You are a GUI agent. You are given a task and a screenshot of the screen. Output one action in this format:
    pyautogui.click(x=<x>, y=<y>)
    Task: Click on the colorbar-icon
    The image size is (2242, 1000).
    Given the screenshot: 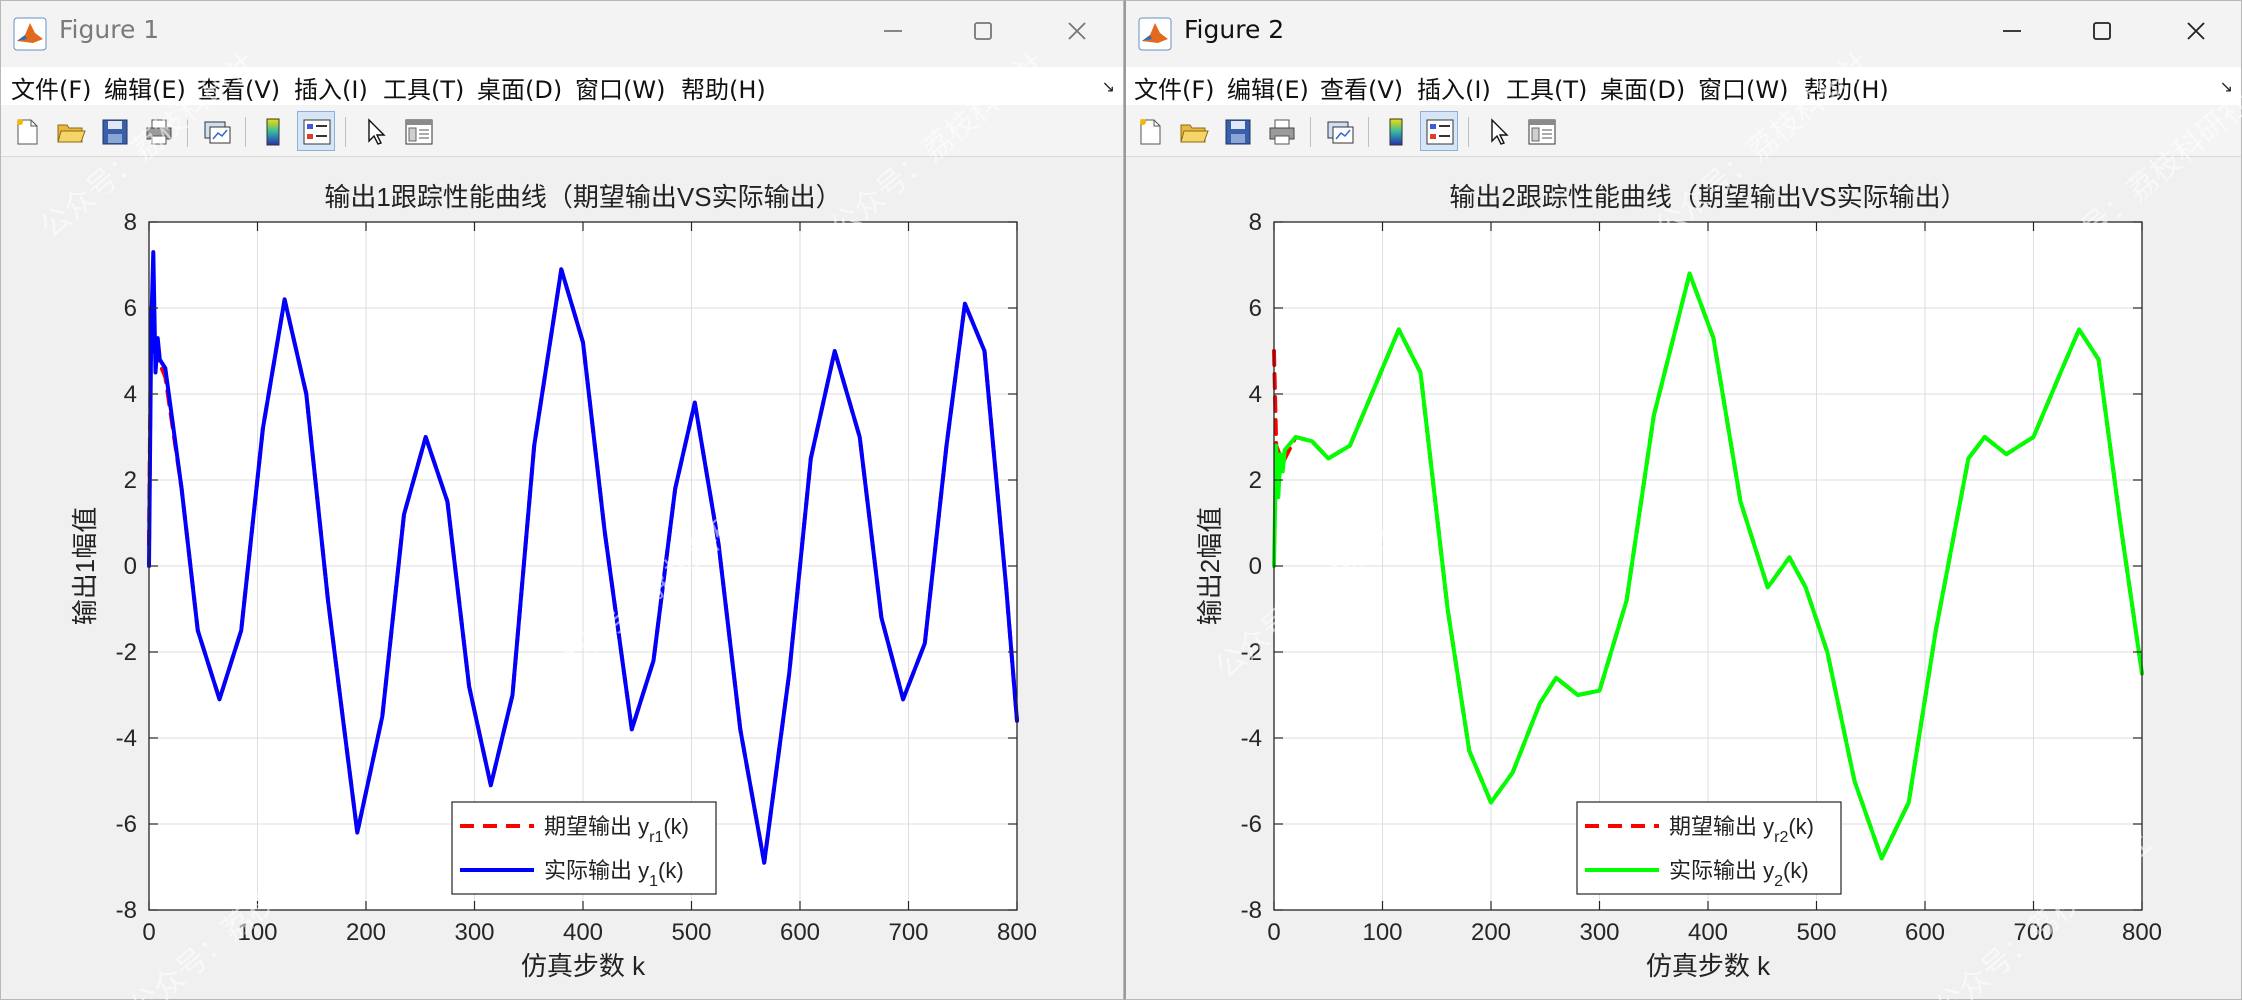 What is the action you would take?
    pyautogui.click(x=273, y=132)
    